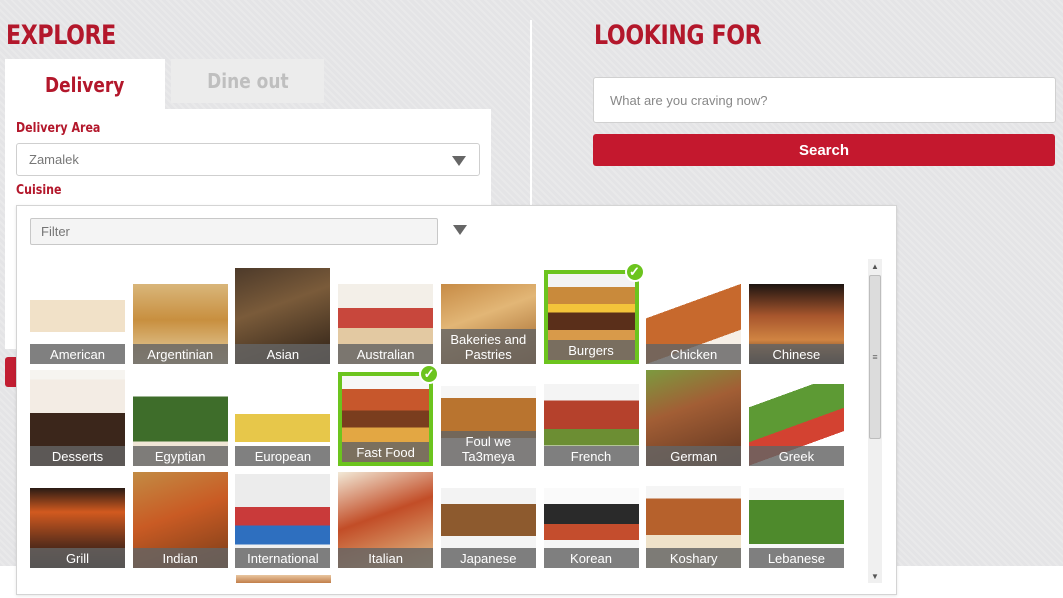 The image size is (1063, 598). What do you see at coordinates (591, 317) in the screenshot?
I see `cuisine-tile: Burgers` at bounding box center [591, 317].